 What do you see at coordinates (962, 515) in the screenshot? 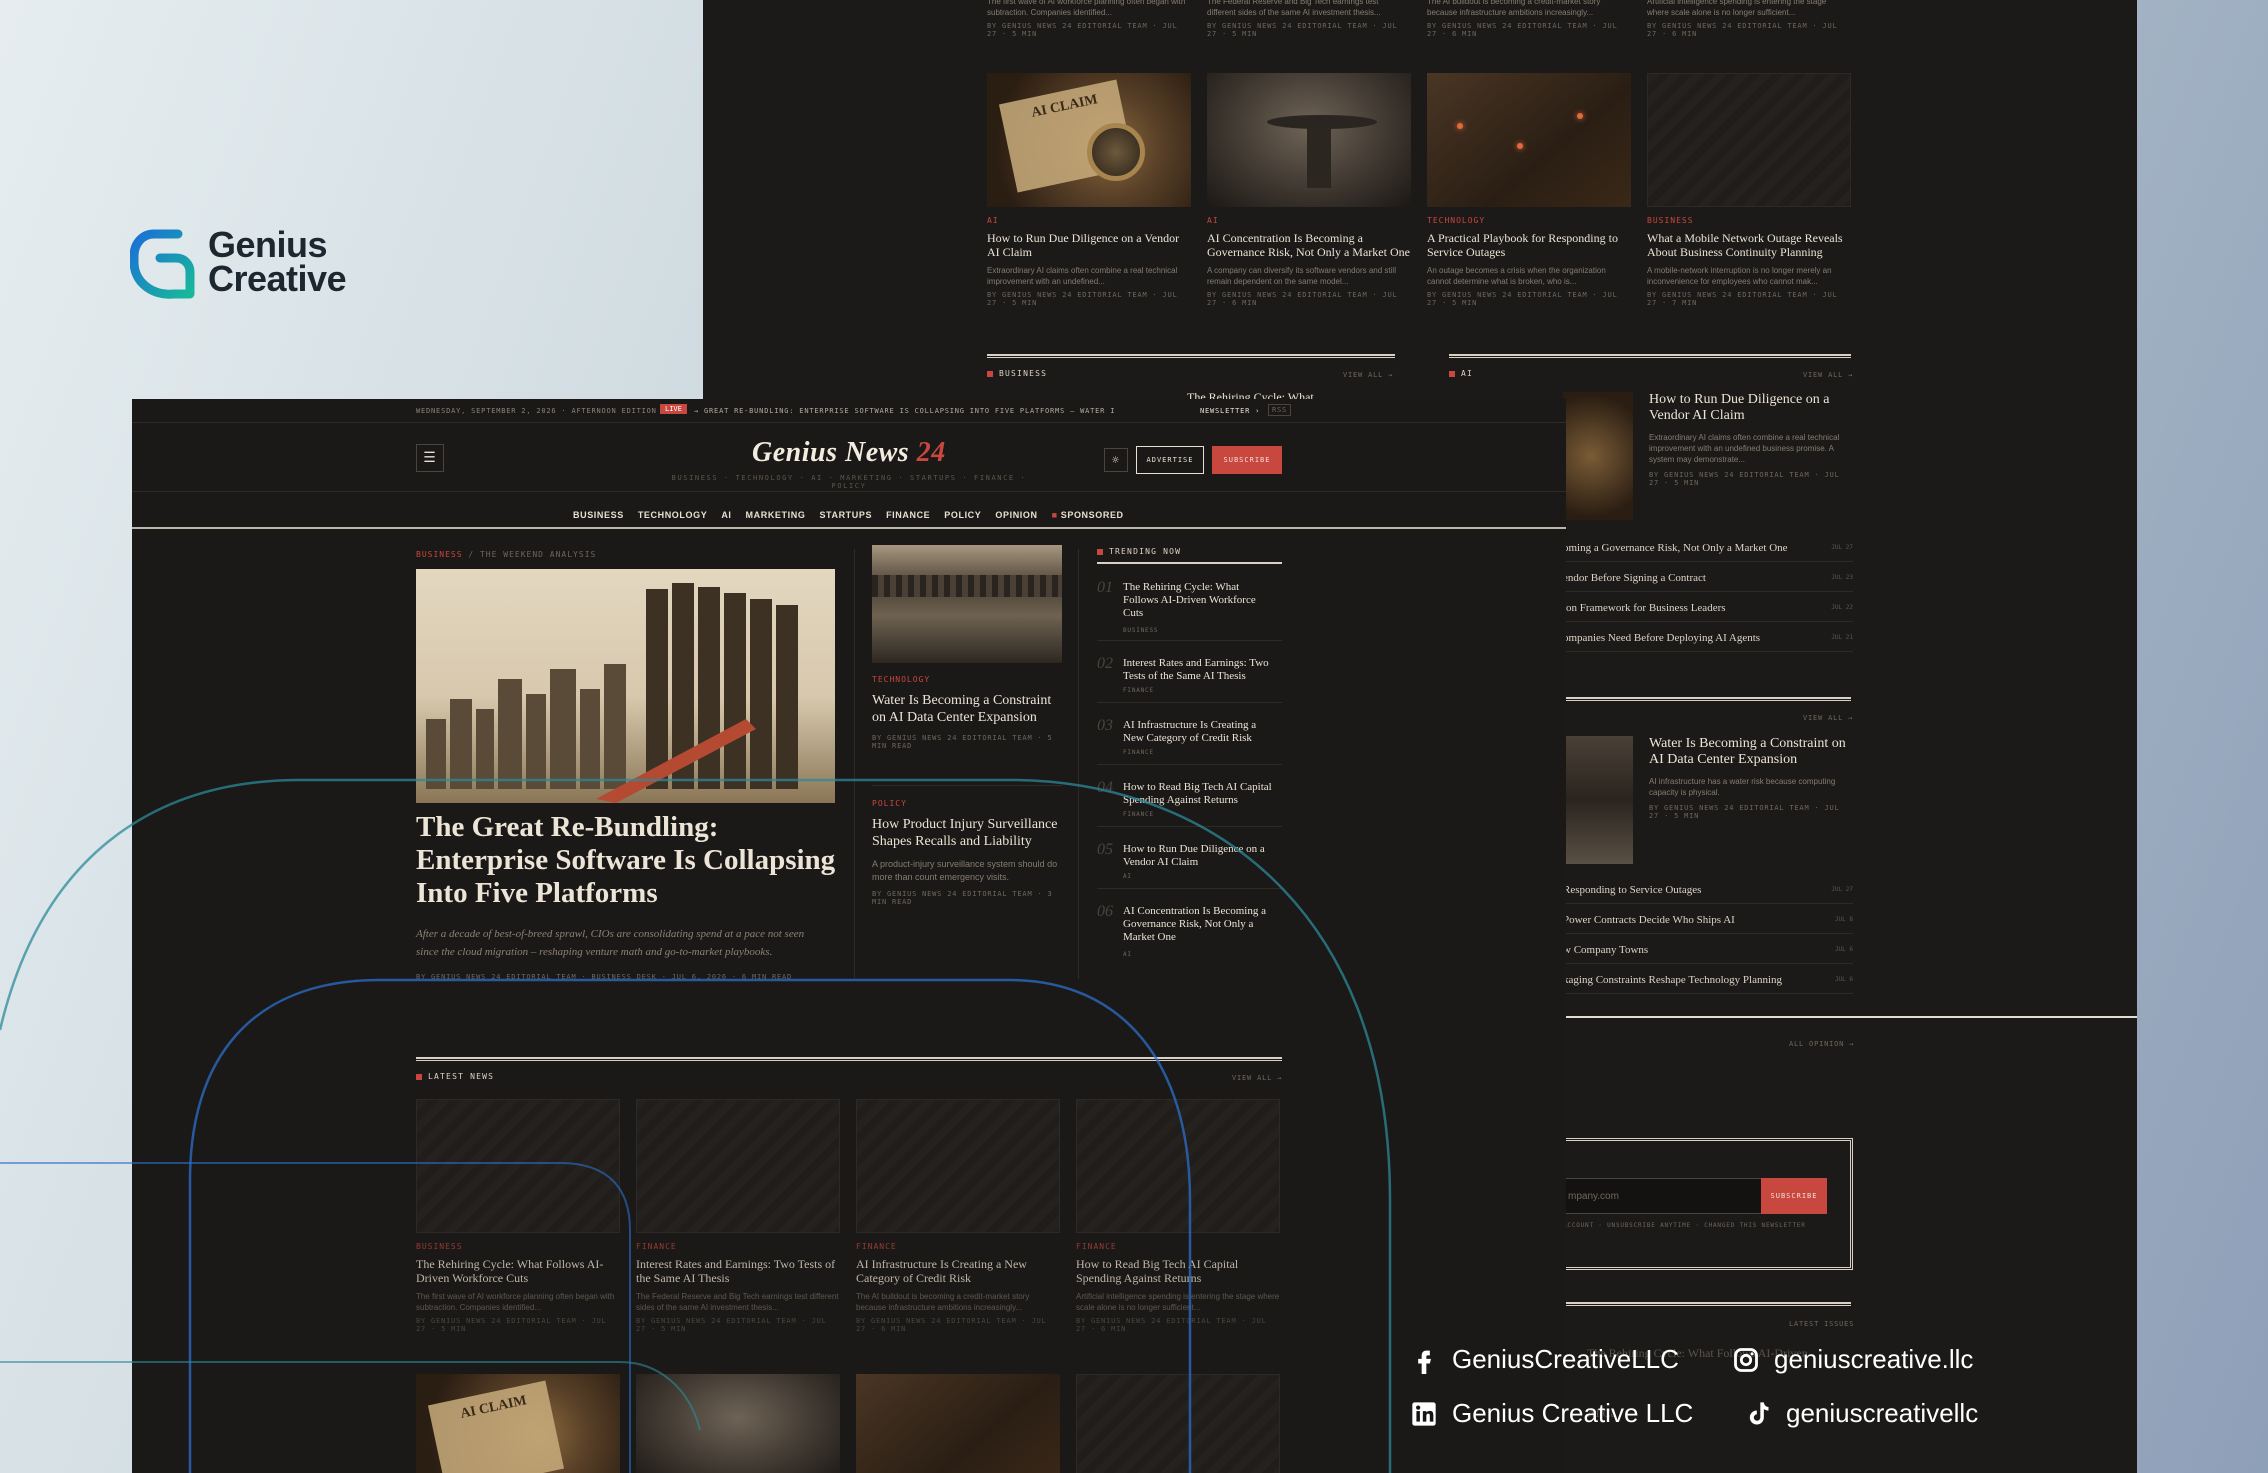
I see `nav-policy: POLICY` at bounding box center [962, 515].